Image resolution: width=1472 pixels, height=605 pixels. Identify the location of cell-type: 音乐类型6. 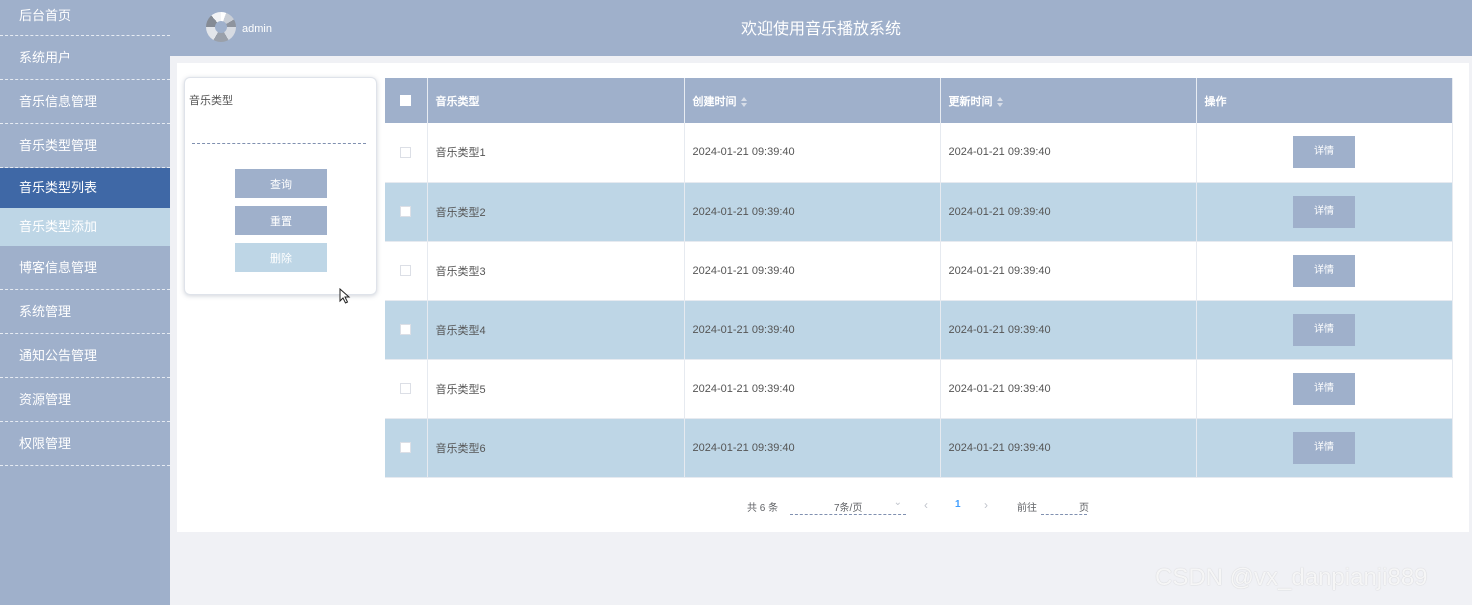
(556, 448).